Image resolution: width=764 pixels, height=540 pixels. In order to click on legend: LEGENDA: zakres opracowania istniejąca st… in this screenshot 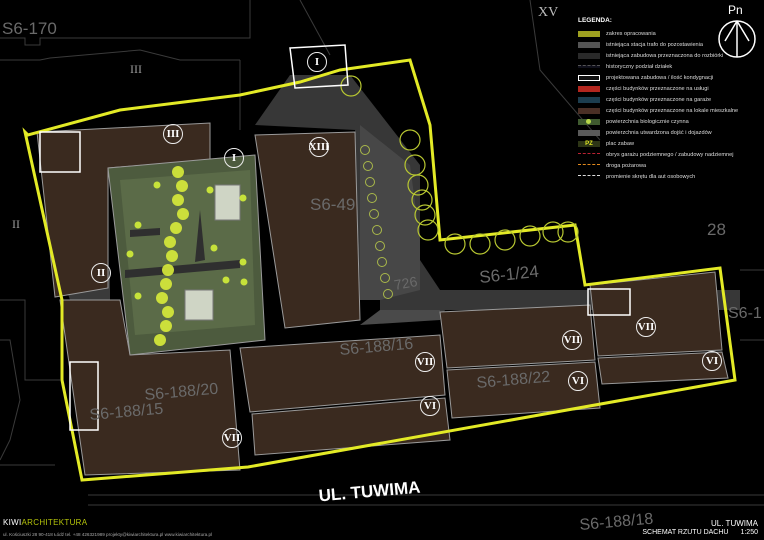, I will do `click(671, 99)`.